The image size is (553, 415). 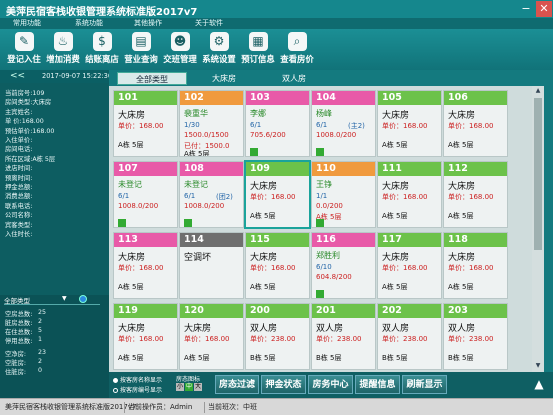 I want to click on menu-bar: 常用功能 系统功能 其他操作 关于软件, so click(x=276, y=23).